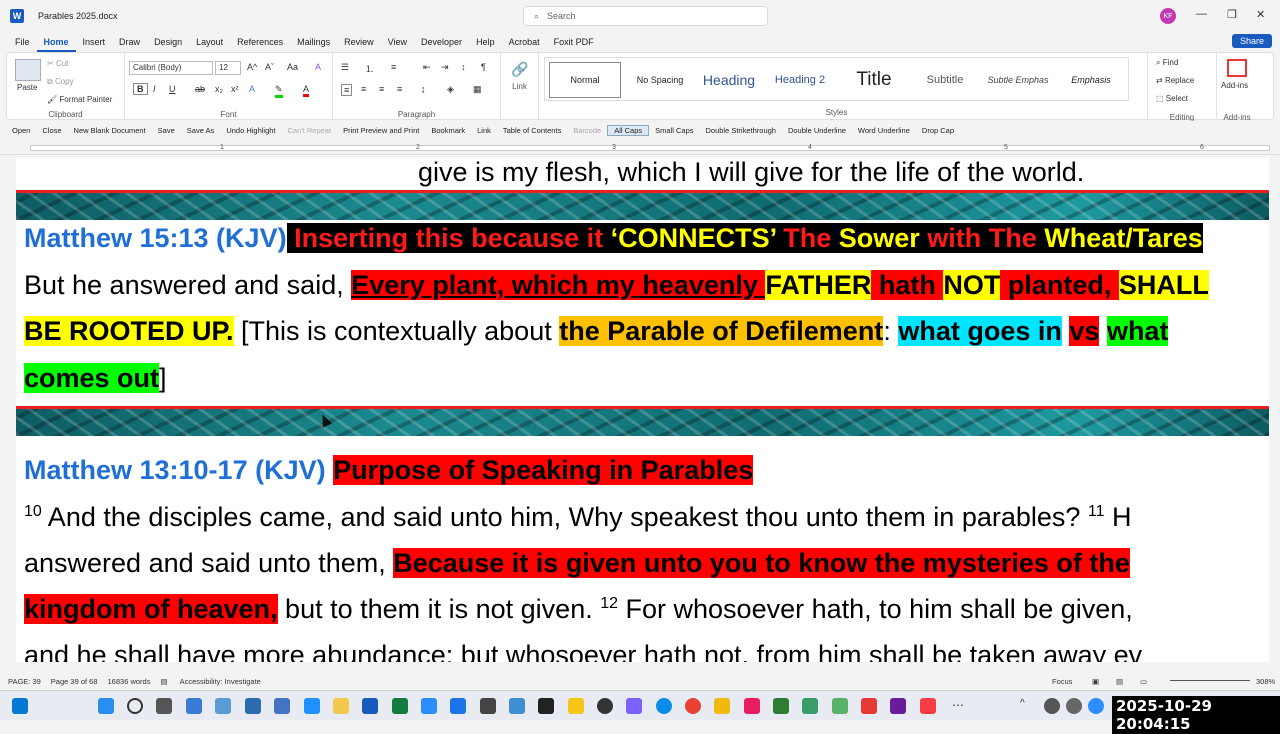 The width and height of the screenshot is (1280, 734). I want to click on link-icon: 🔗, so click(519, 69).